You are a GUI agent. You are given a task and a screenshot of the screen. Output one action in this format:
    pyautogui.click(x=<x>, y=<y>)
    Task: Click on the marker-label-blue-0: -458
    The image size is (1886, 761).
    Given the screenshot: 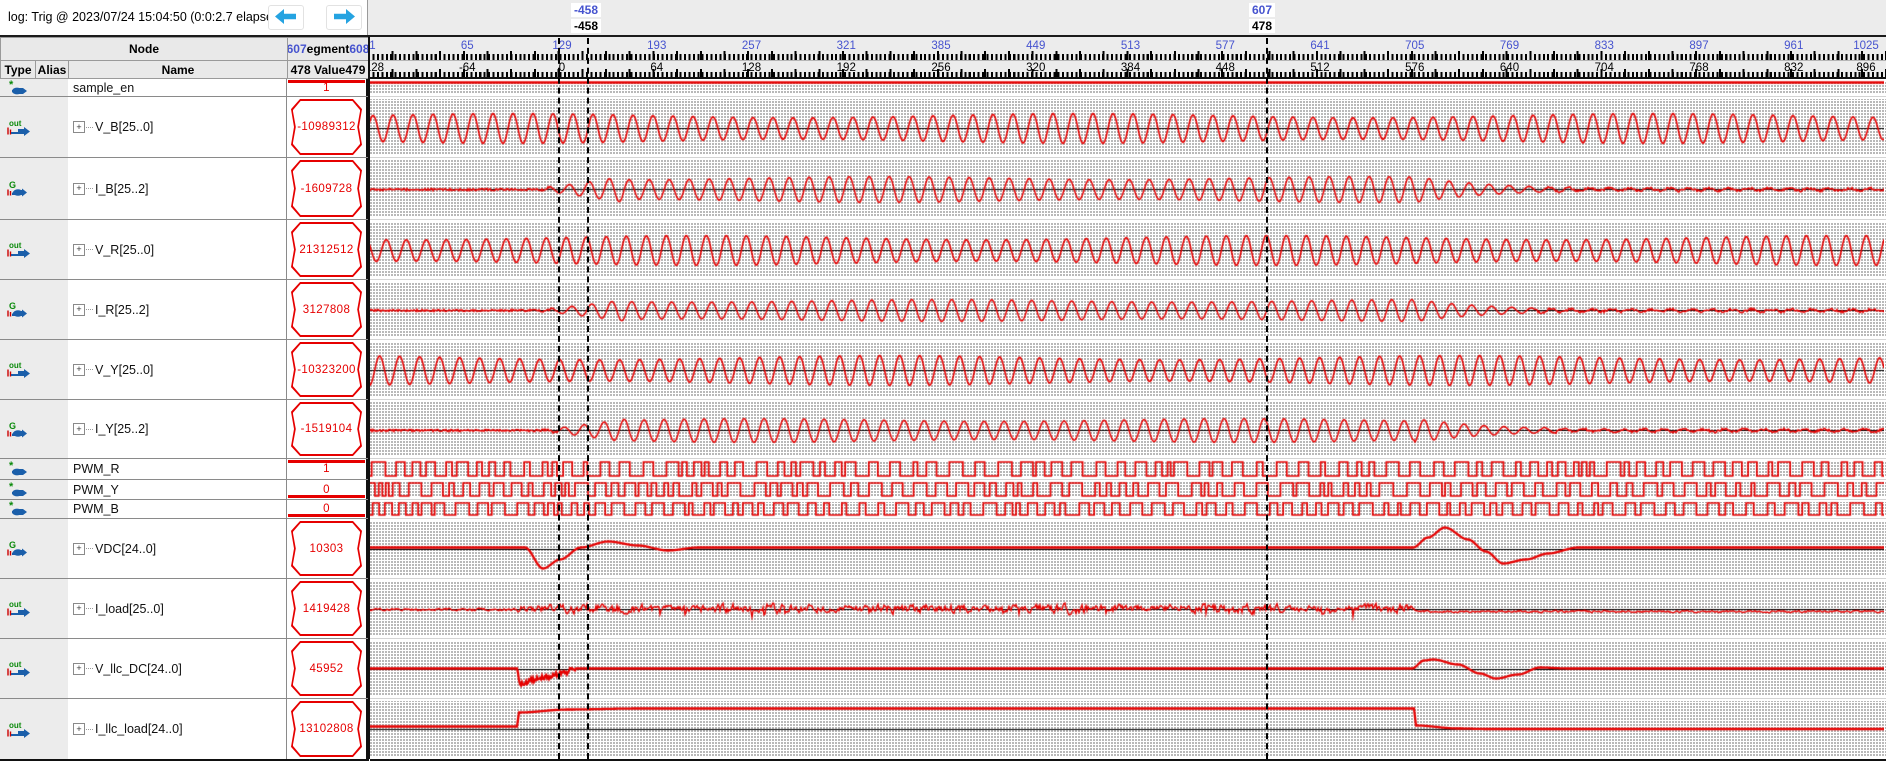 What is the action you would take?
    pyautogui.click(x=586, y=10)
    